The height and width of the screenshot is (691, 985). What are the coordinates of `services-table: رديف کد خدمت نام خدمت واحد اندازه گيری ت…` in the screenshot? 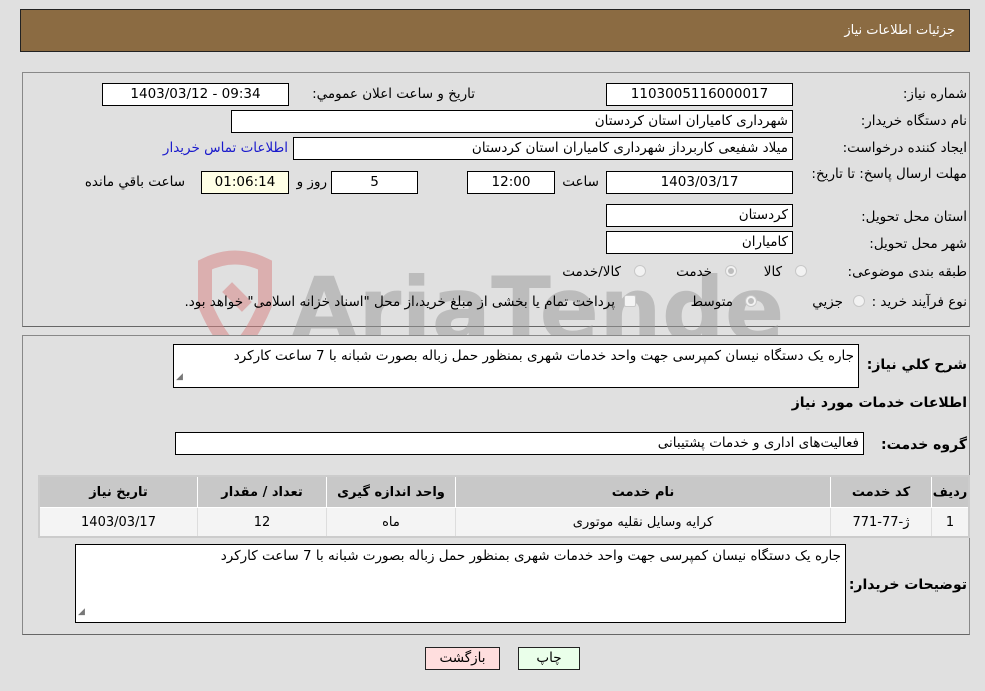 It's located at (504, 506).